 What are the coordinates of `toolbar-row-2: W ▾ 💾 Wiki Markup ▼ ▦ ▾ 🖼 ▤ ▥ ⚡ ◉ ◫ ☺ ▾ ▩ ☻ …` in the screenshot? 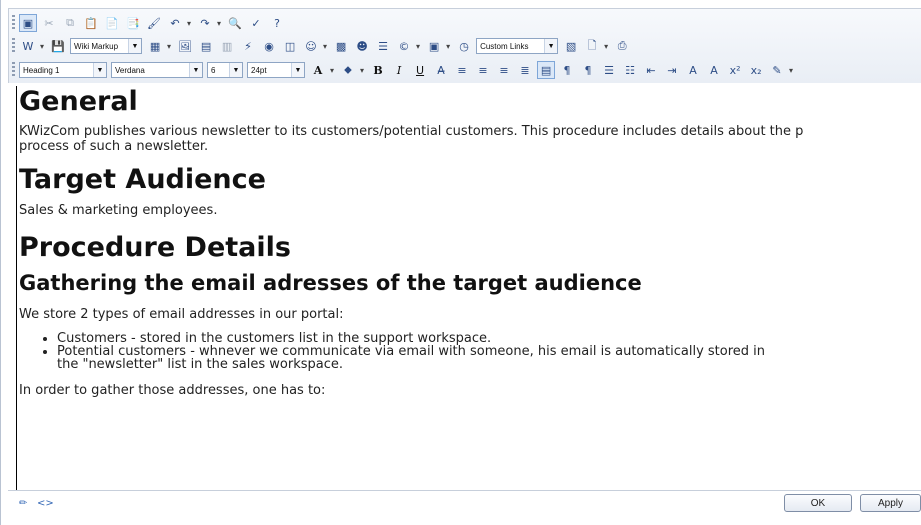 It's located at (321, 46).